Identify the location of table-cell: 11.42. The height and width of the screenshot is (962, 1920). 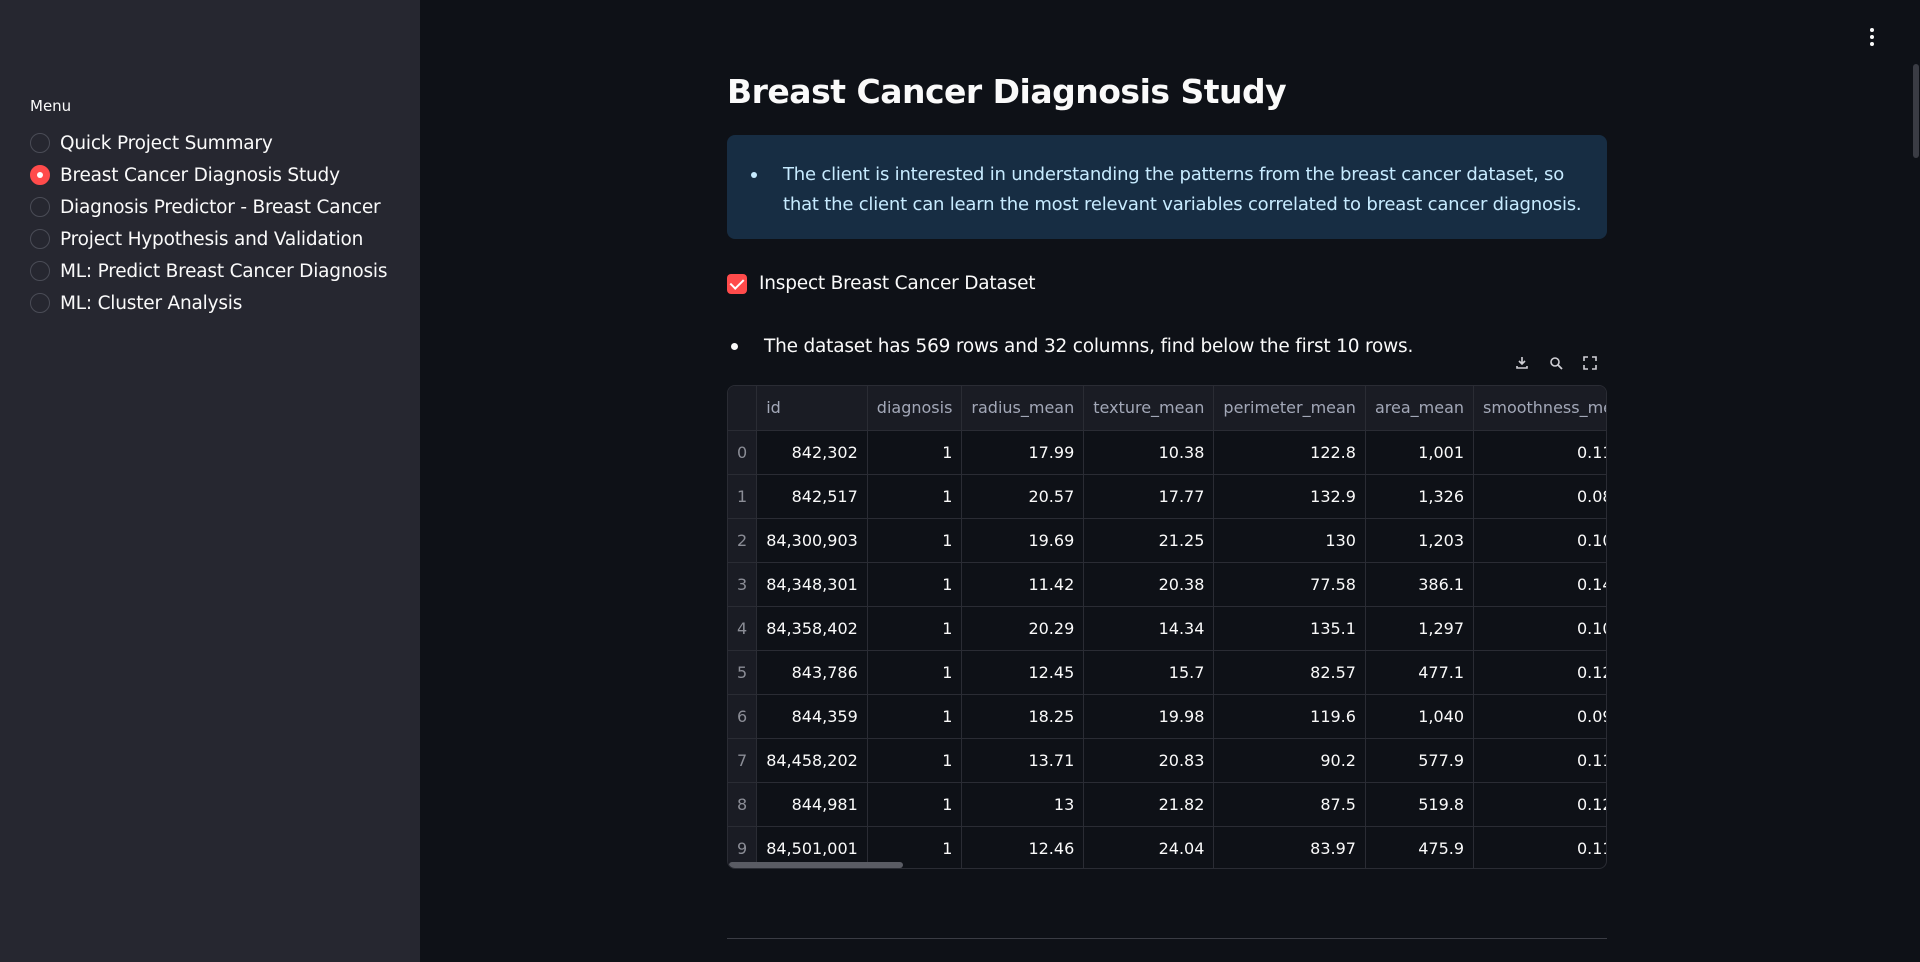
(1023, 584).